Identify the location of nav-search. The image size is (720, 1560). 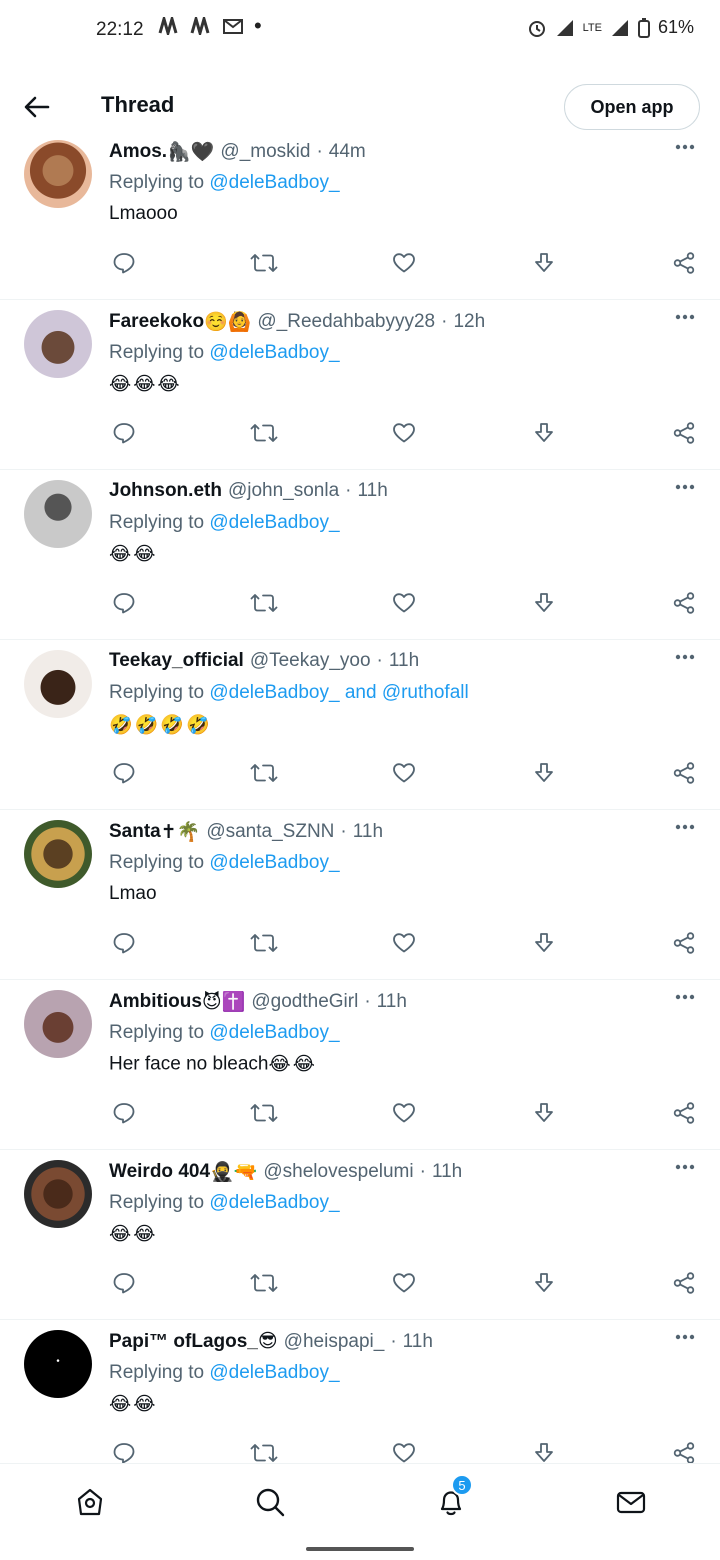
(270, 1502).